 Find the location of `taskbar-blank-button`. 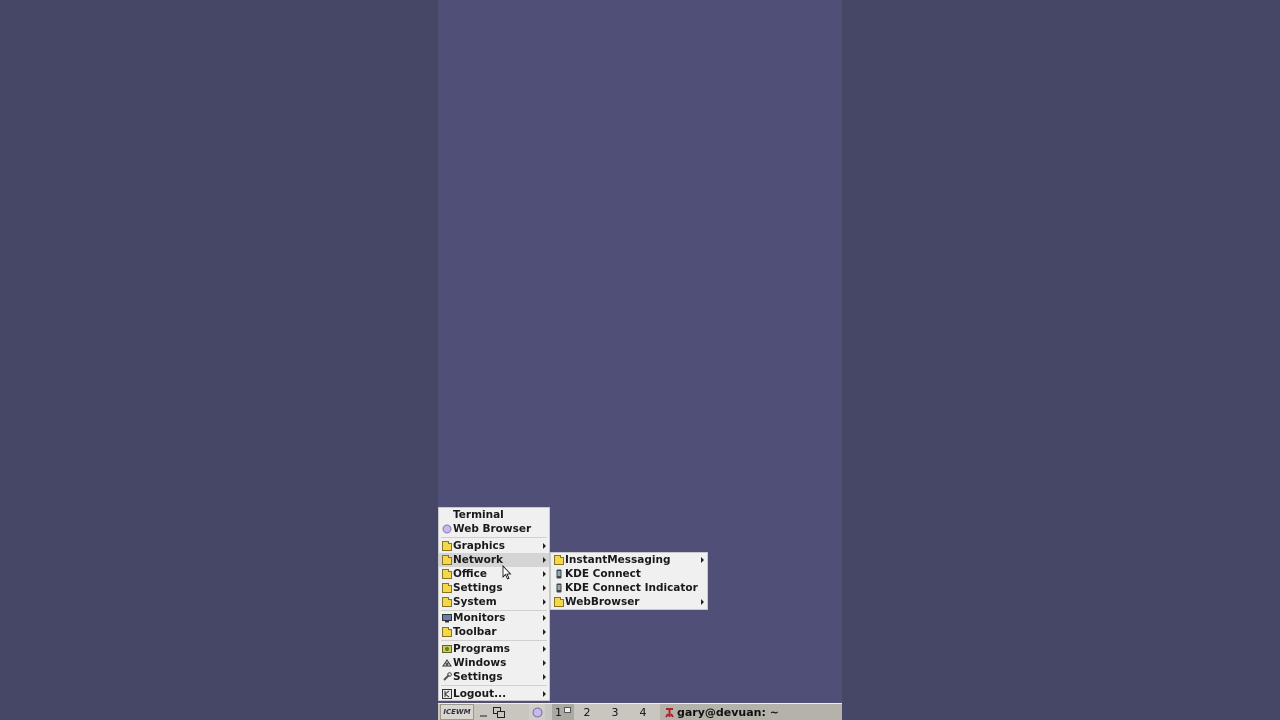

taskbar-blank-button is located at coordinates (518, 712).